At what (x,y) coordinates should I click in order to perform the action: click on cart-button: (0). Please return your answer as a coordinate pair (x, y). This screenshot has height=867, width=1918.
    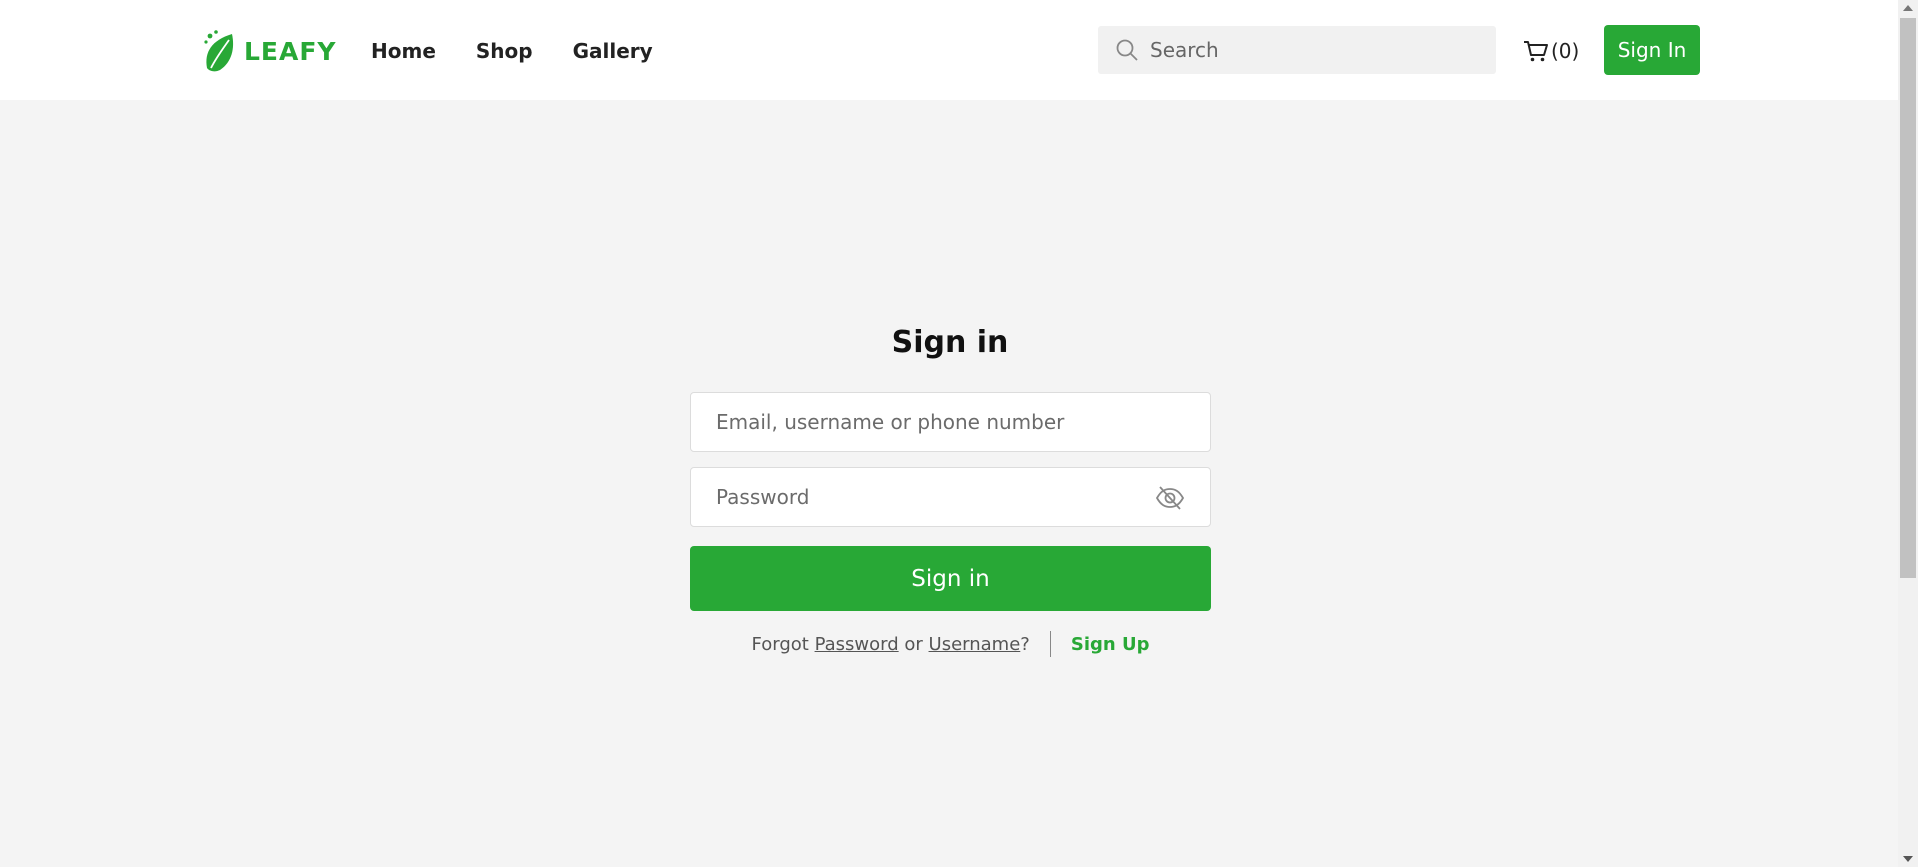
    Looking at the image, I should click on (1551, 51).